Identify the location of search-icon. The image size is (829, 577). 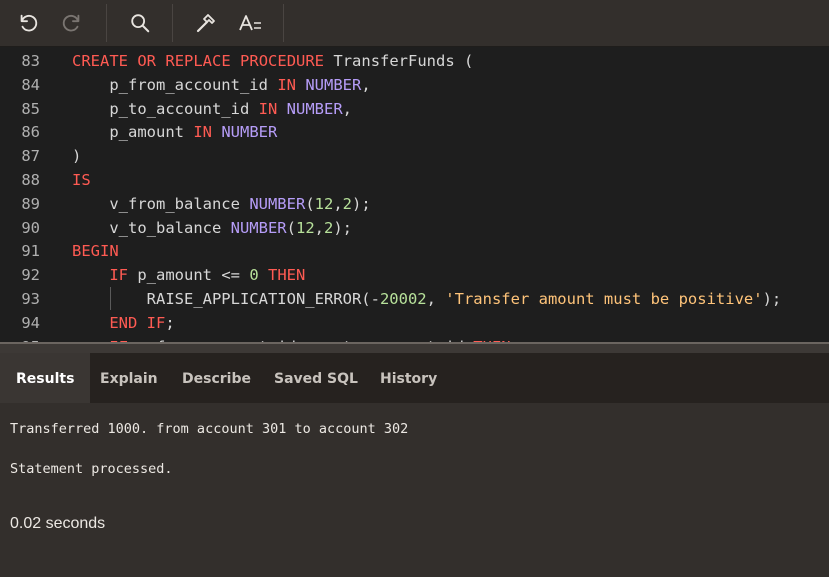
(140, 23).